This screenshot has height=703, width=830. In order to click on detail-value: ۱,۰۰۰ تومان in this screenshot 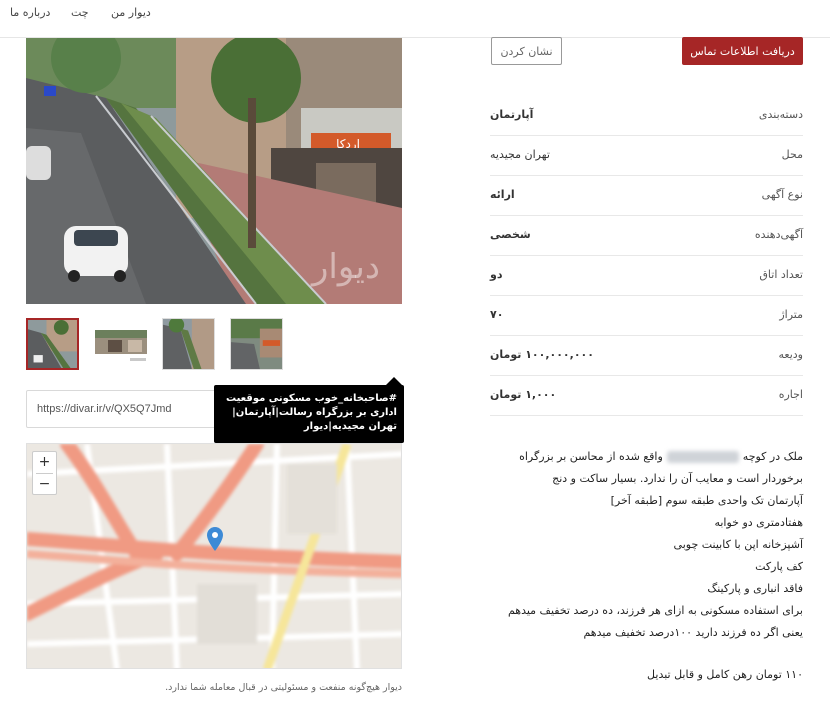, I will do `click(523, 394)`.